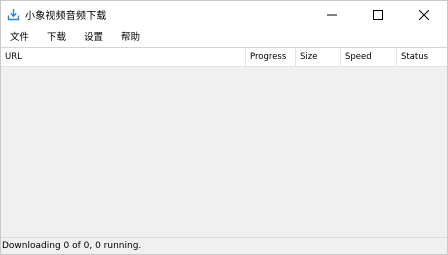  I want to click on menu-help: 帮助, so click(130, 37).